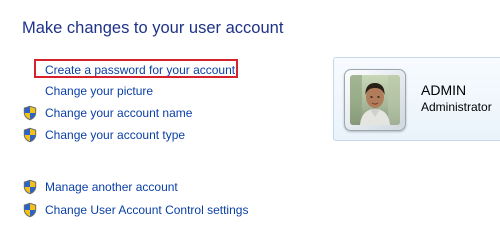  I want to click on account-type: Administrator, so click(456, 107).